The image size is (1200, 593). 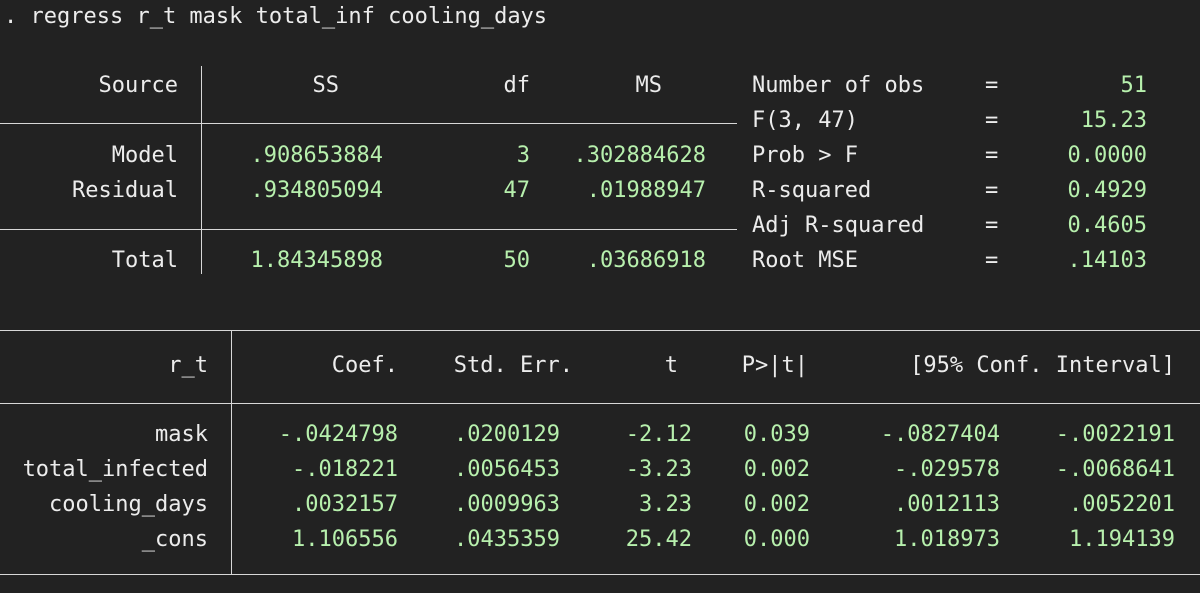 What do you see at coordinates (1107, 260) in the screenshot?
I see `stat-value: .14103` at bounding box center [1107, 260].